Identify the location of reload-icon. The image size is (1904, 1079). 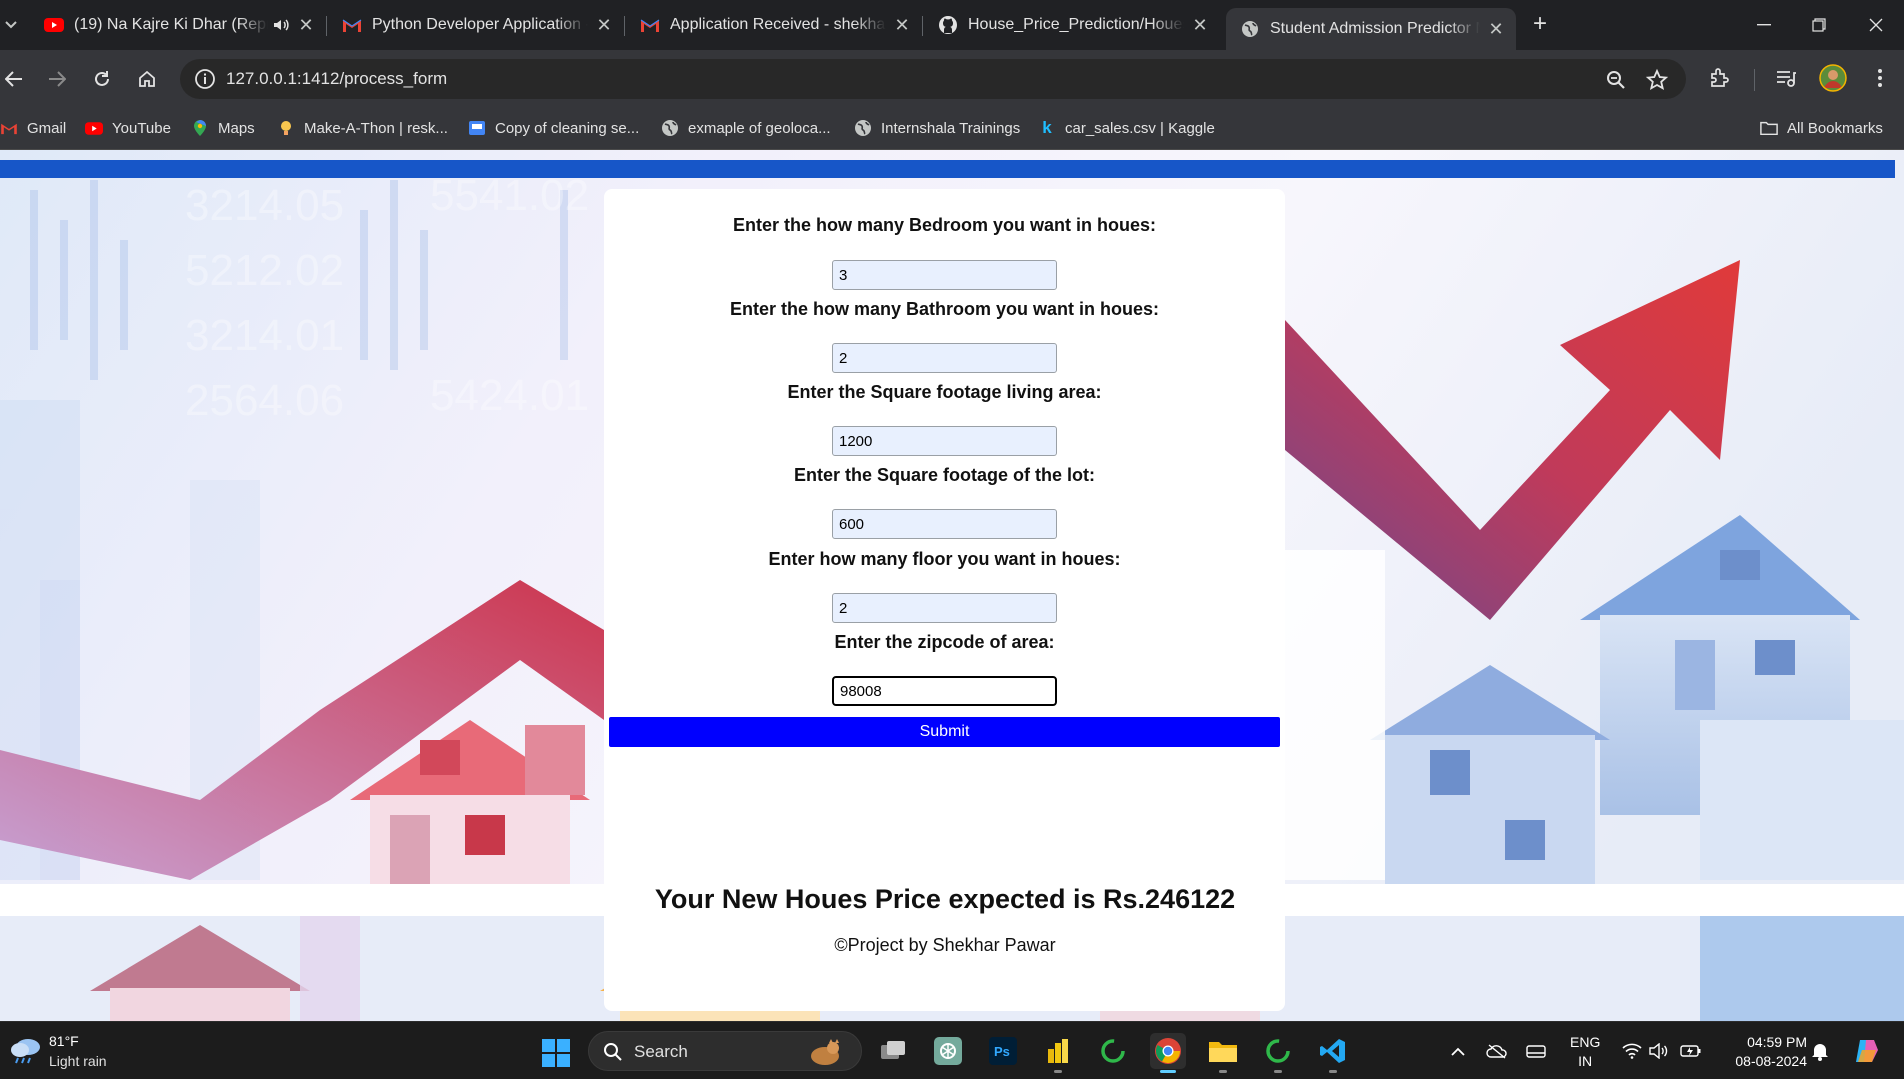
(102, 79).